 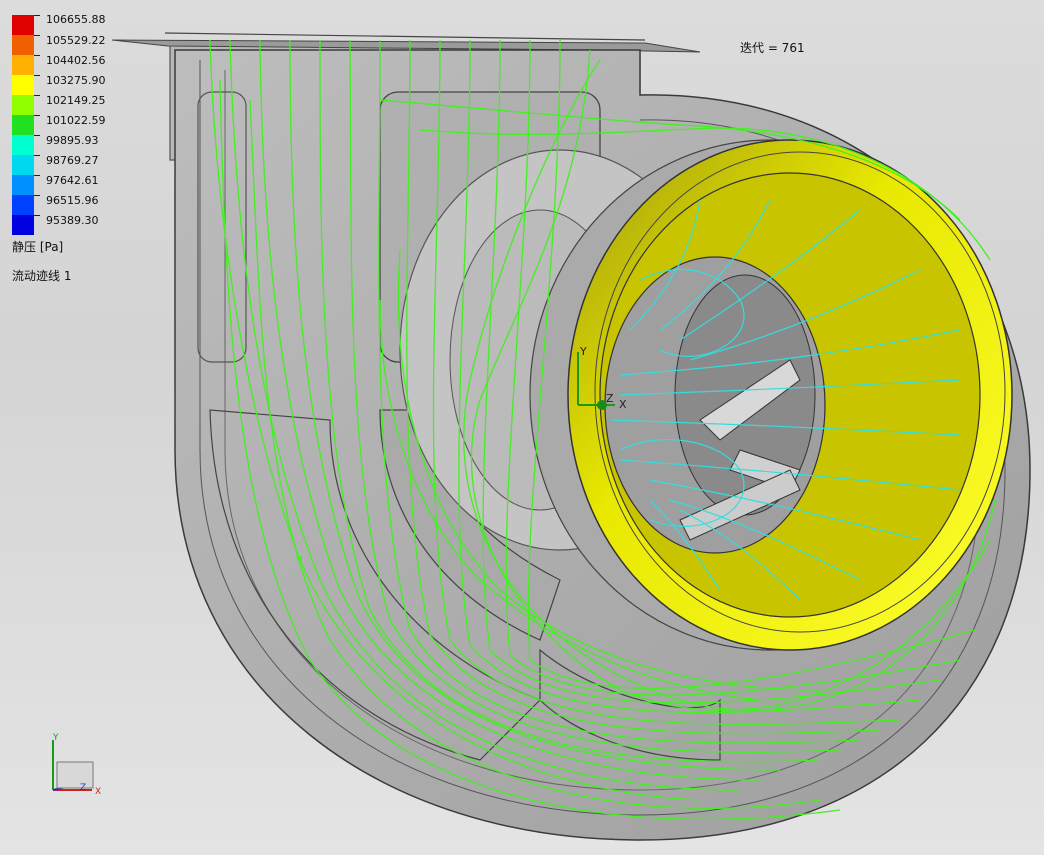 What do you see at coordinates (583, 351) in the screenshot?
I see `triad-y-label: Y` at bounding box center [583, 351].